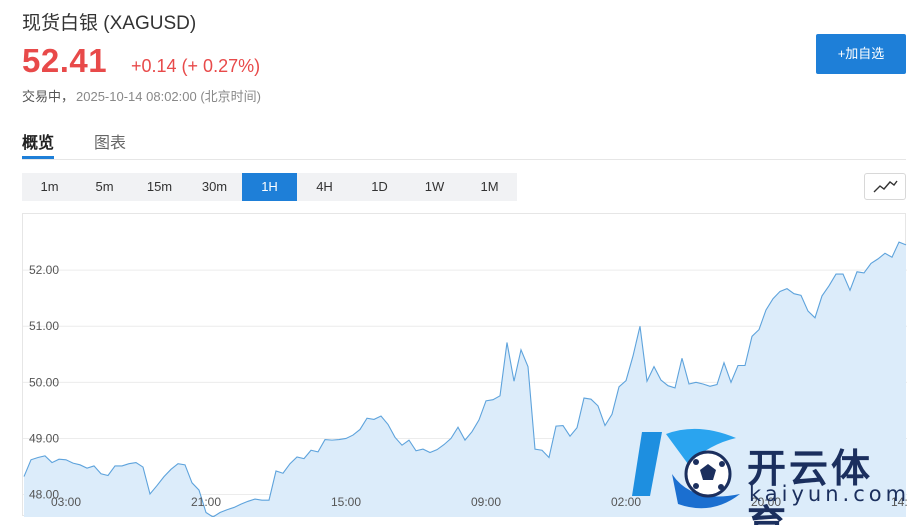 The height and width of the screenshot is (525, 916). What do you see at coordinates (346, 502) in the screenshot?
I see `x-tick-label: 15:00` at bounding box center [346, 502].